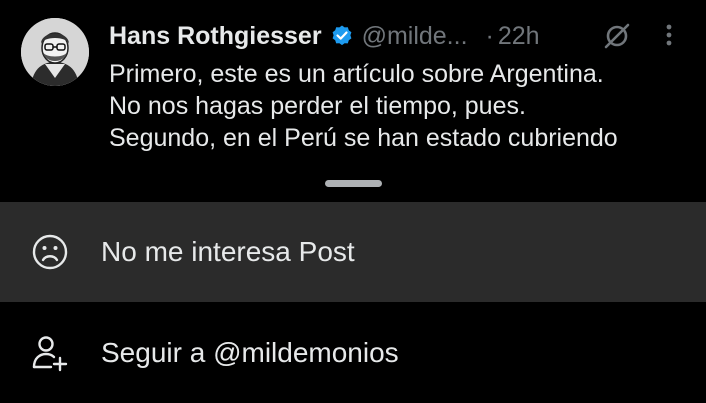 The width and height of the screenshot is (706, 403). Describe the element at coordinates (50, 353) in the screenshot. I see `add-user-icon` at that location.